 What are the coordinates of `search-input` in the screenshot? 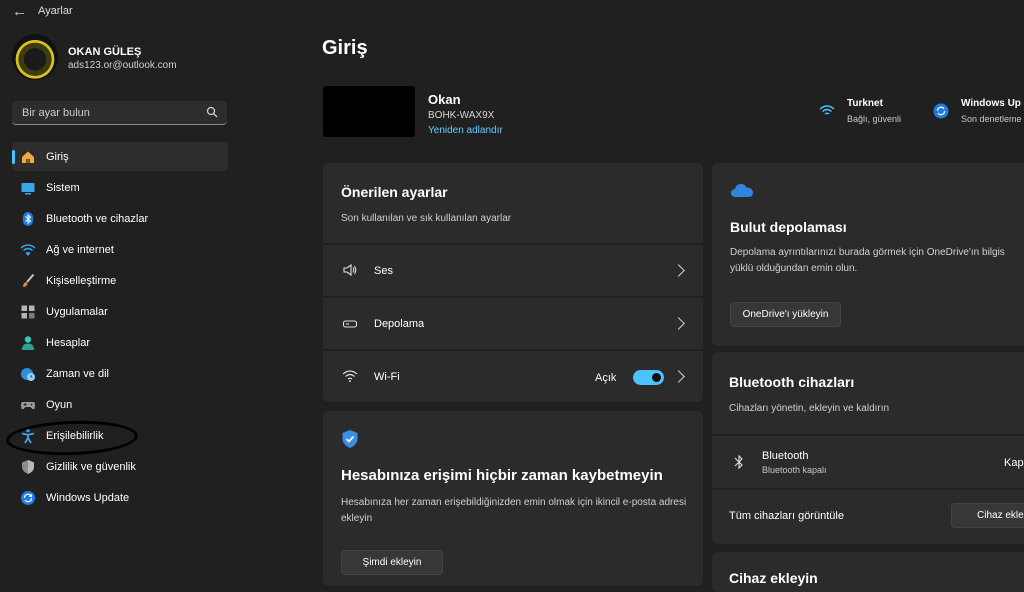 It's located at (112, 113).